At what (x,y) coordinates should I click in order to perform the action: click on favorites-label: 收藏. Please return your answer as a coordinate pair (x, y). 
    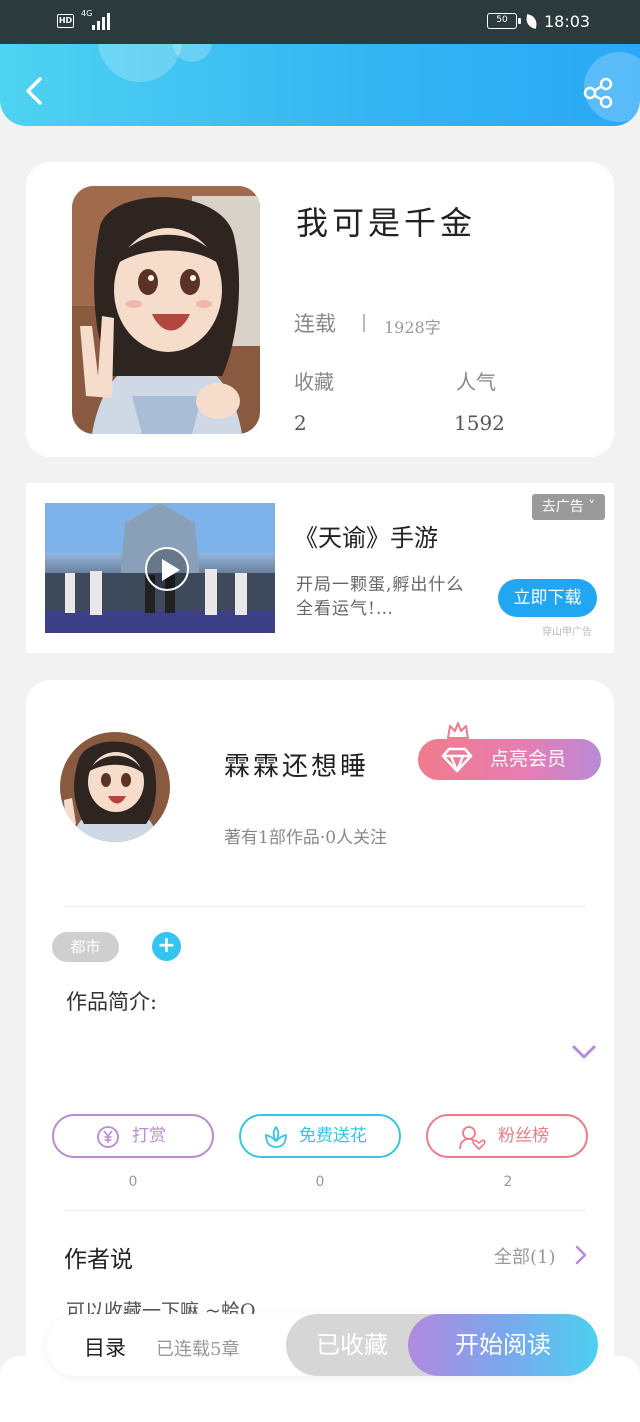
    Looking at the image, I should click on (314, 382).